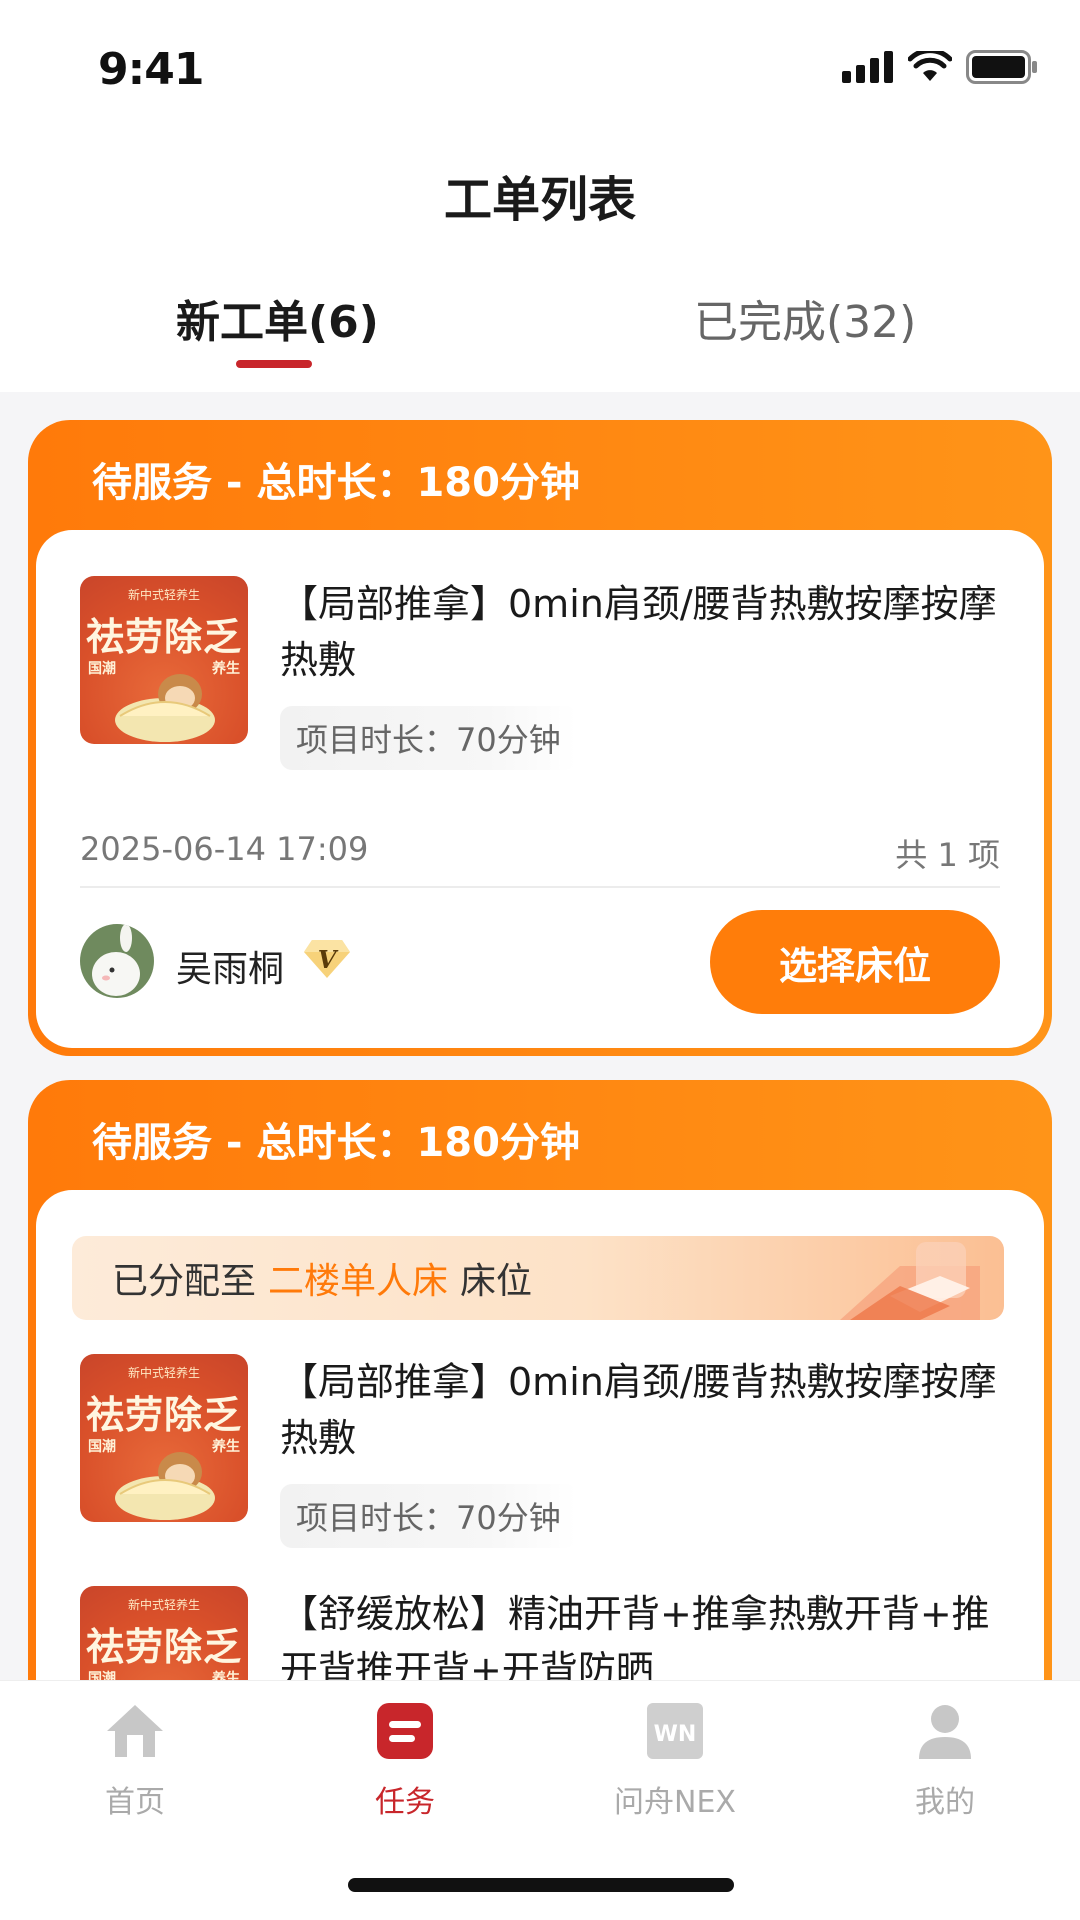 The image size is (1080, 1920). I want to click on assigned-suffix: 床位, so click(496, 1281).